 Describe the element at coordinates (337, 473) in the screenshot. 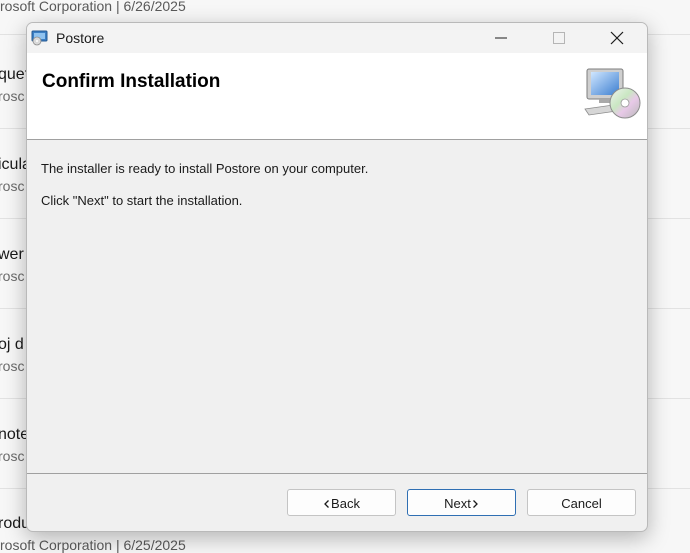

I see `footer-divider` at that location.